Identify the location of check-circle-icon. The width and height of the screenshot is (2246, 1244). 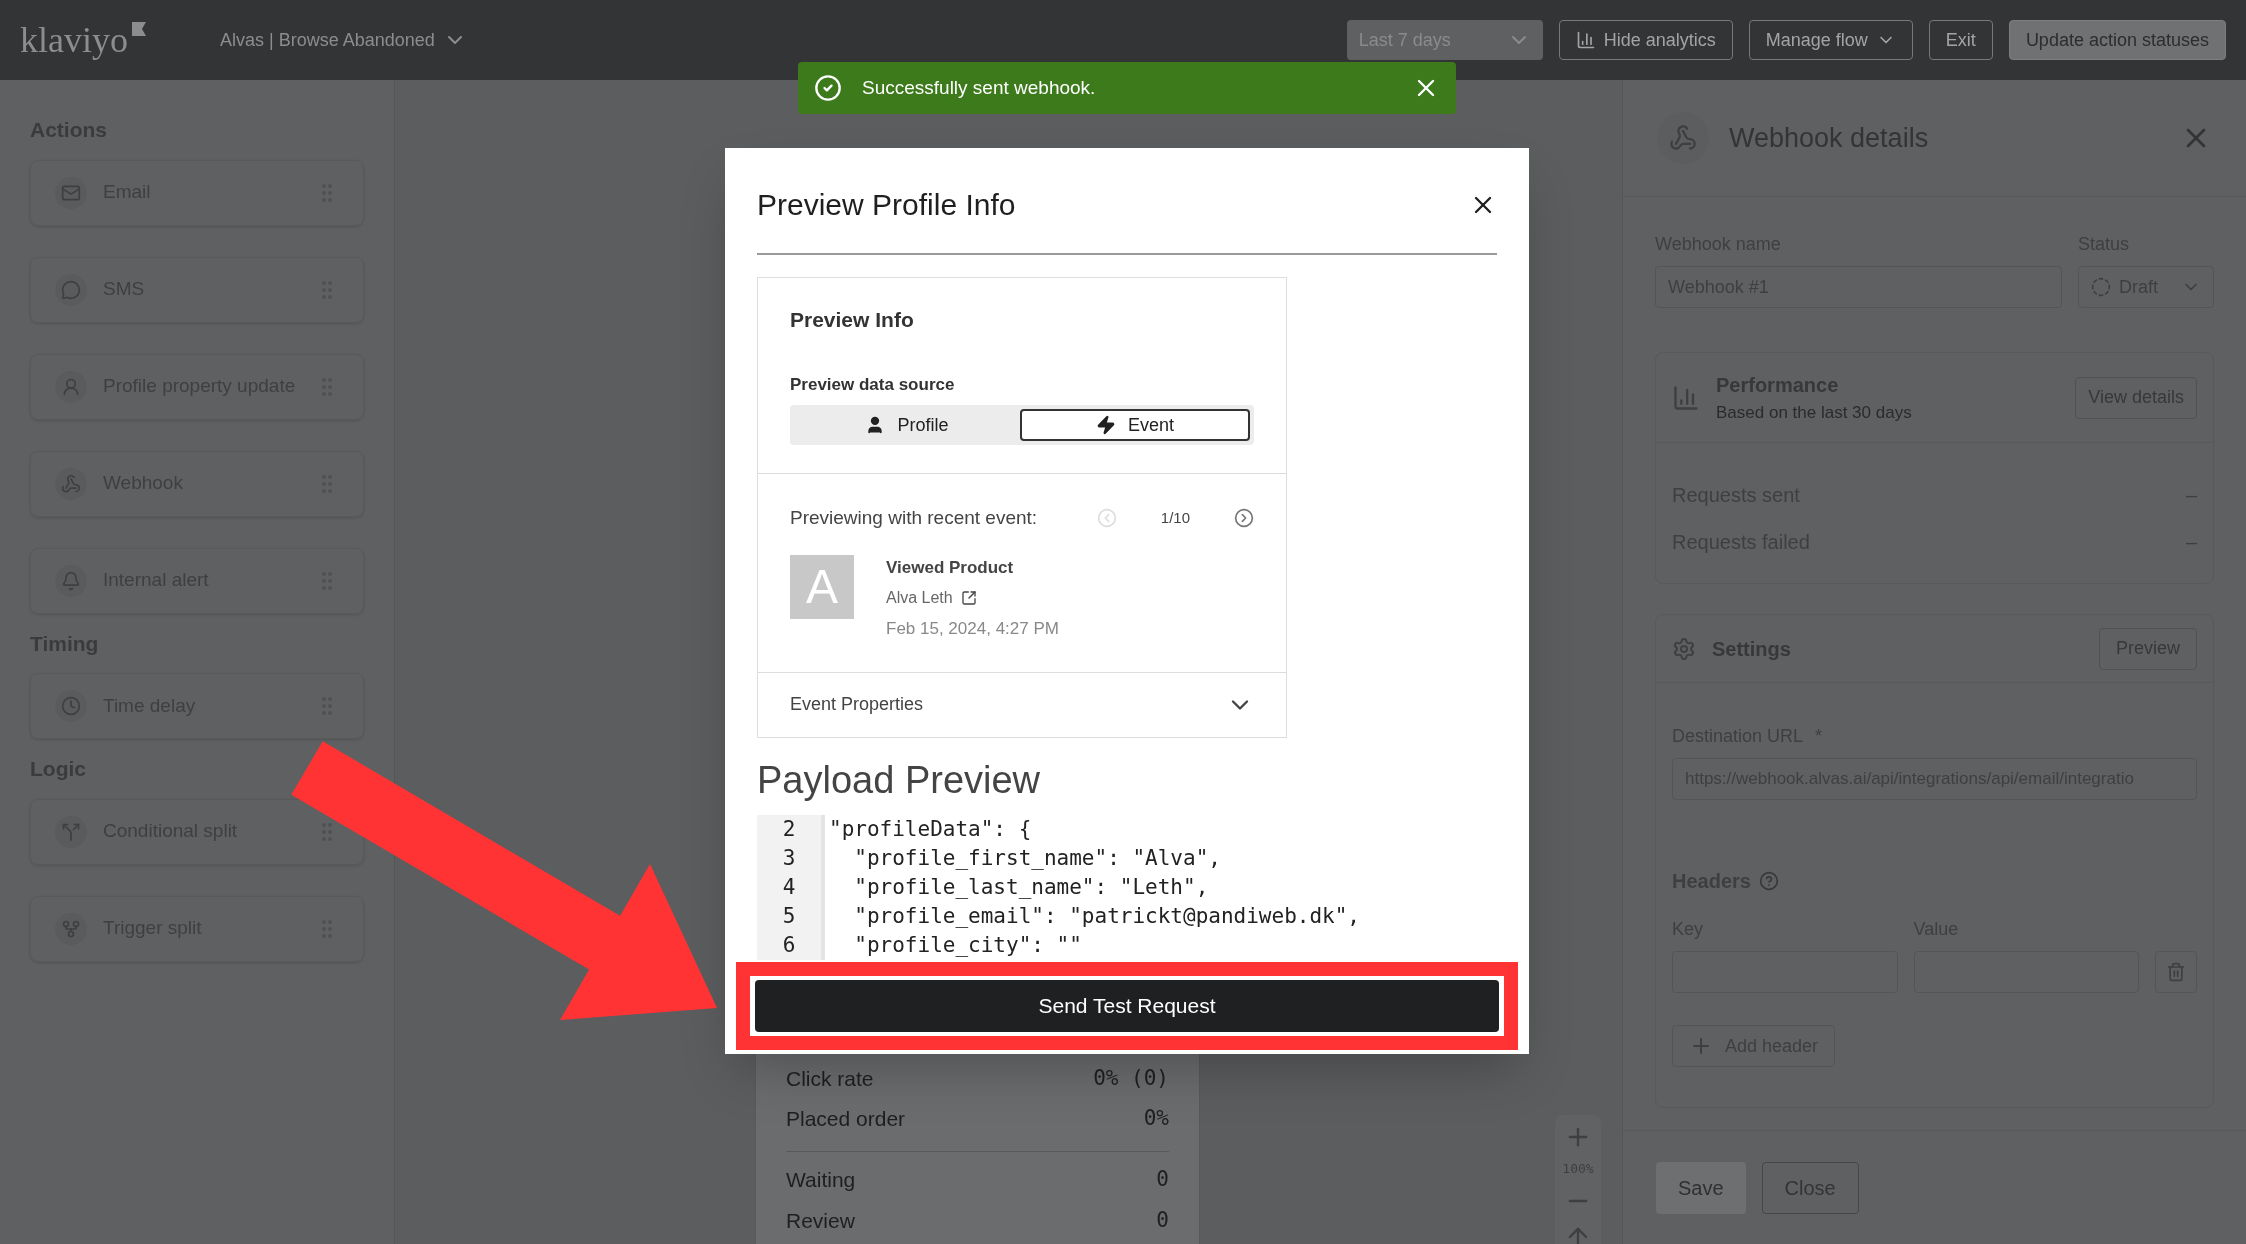
(828, 88).